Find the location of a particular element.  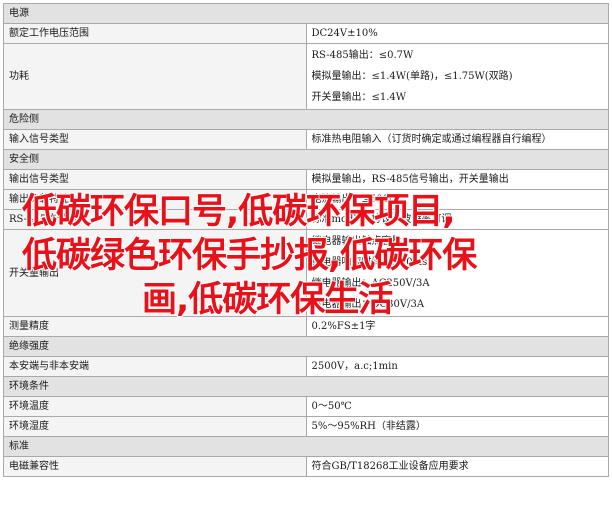

section-header-row: 标准 is located at coordinates (306, 446).